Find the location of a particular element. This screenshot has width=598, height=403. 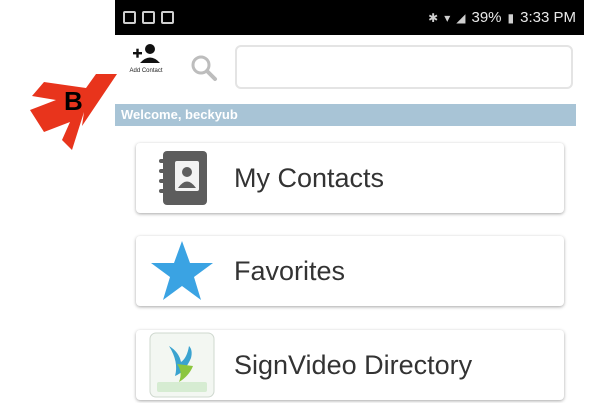

signvideo-logo-icon is located at coordinates (182, 365).